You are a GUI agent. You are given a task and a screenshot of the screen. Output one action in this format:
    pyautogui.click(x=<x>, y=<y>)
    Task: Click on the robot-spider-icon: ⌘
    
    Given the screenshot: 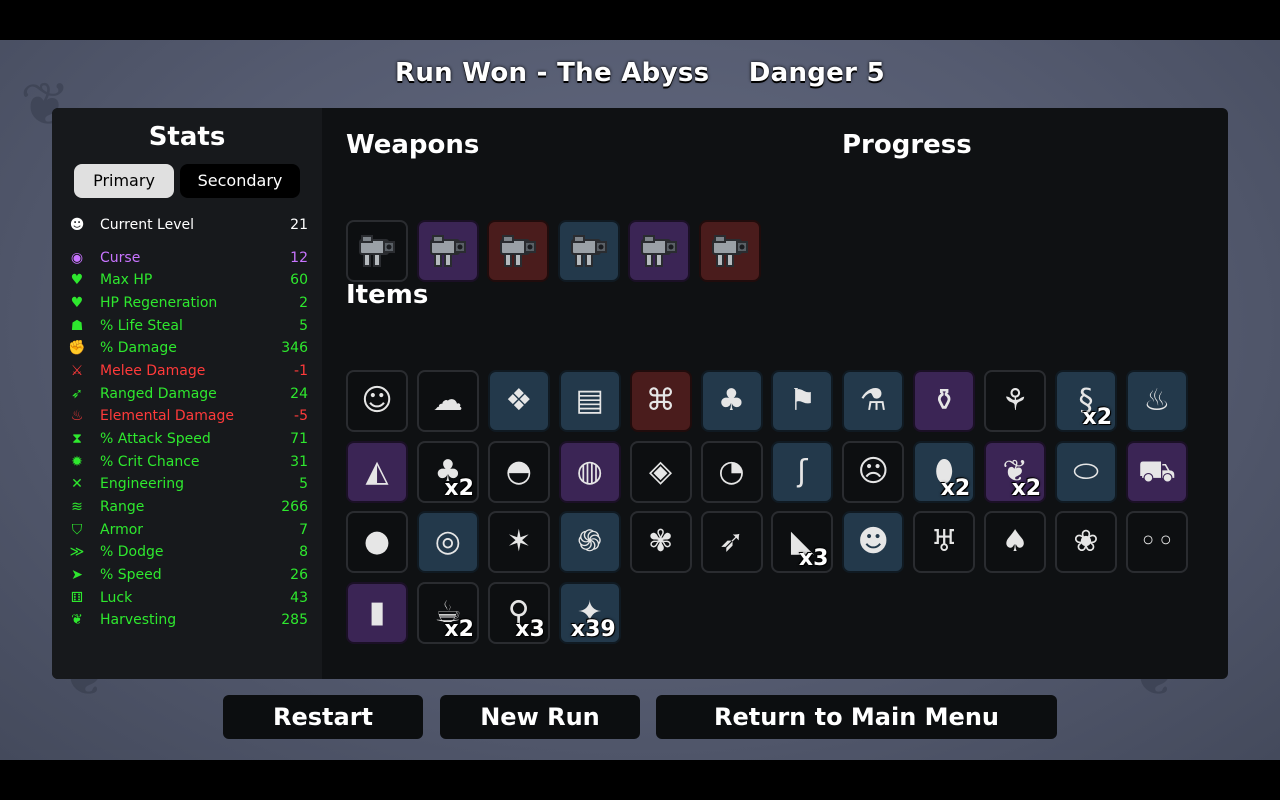 What is the action you would take?
    pyautogui.click(x=660, y=400)
    